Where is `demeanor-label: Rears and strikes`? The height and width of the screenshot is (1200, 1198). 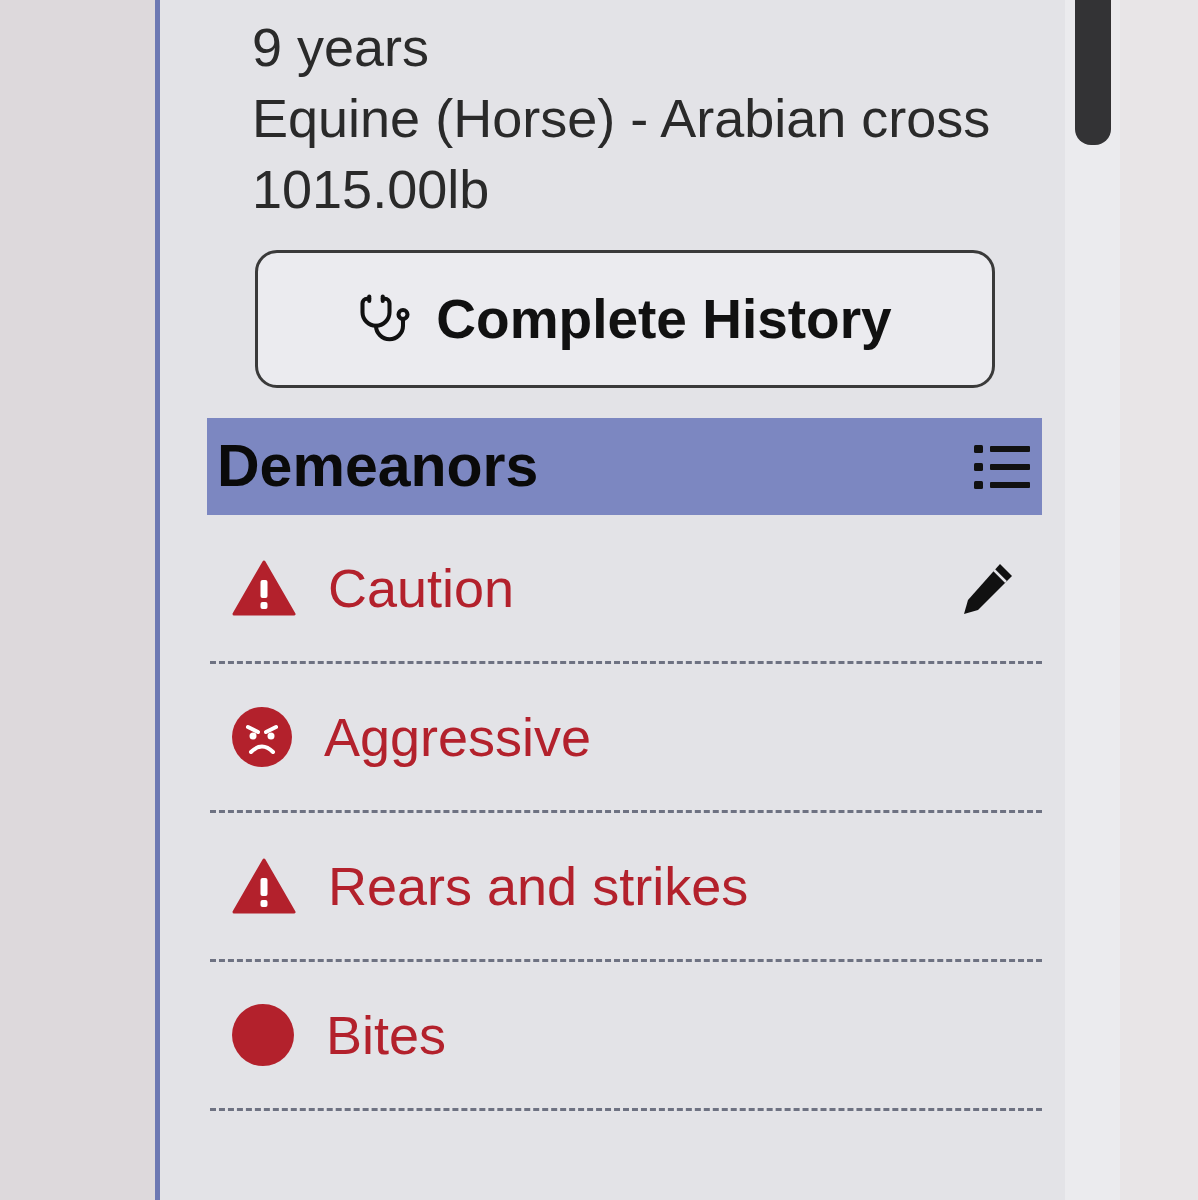 demeanor-label: Rears and strikes is located at coordinates (538, 886).